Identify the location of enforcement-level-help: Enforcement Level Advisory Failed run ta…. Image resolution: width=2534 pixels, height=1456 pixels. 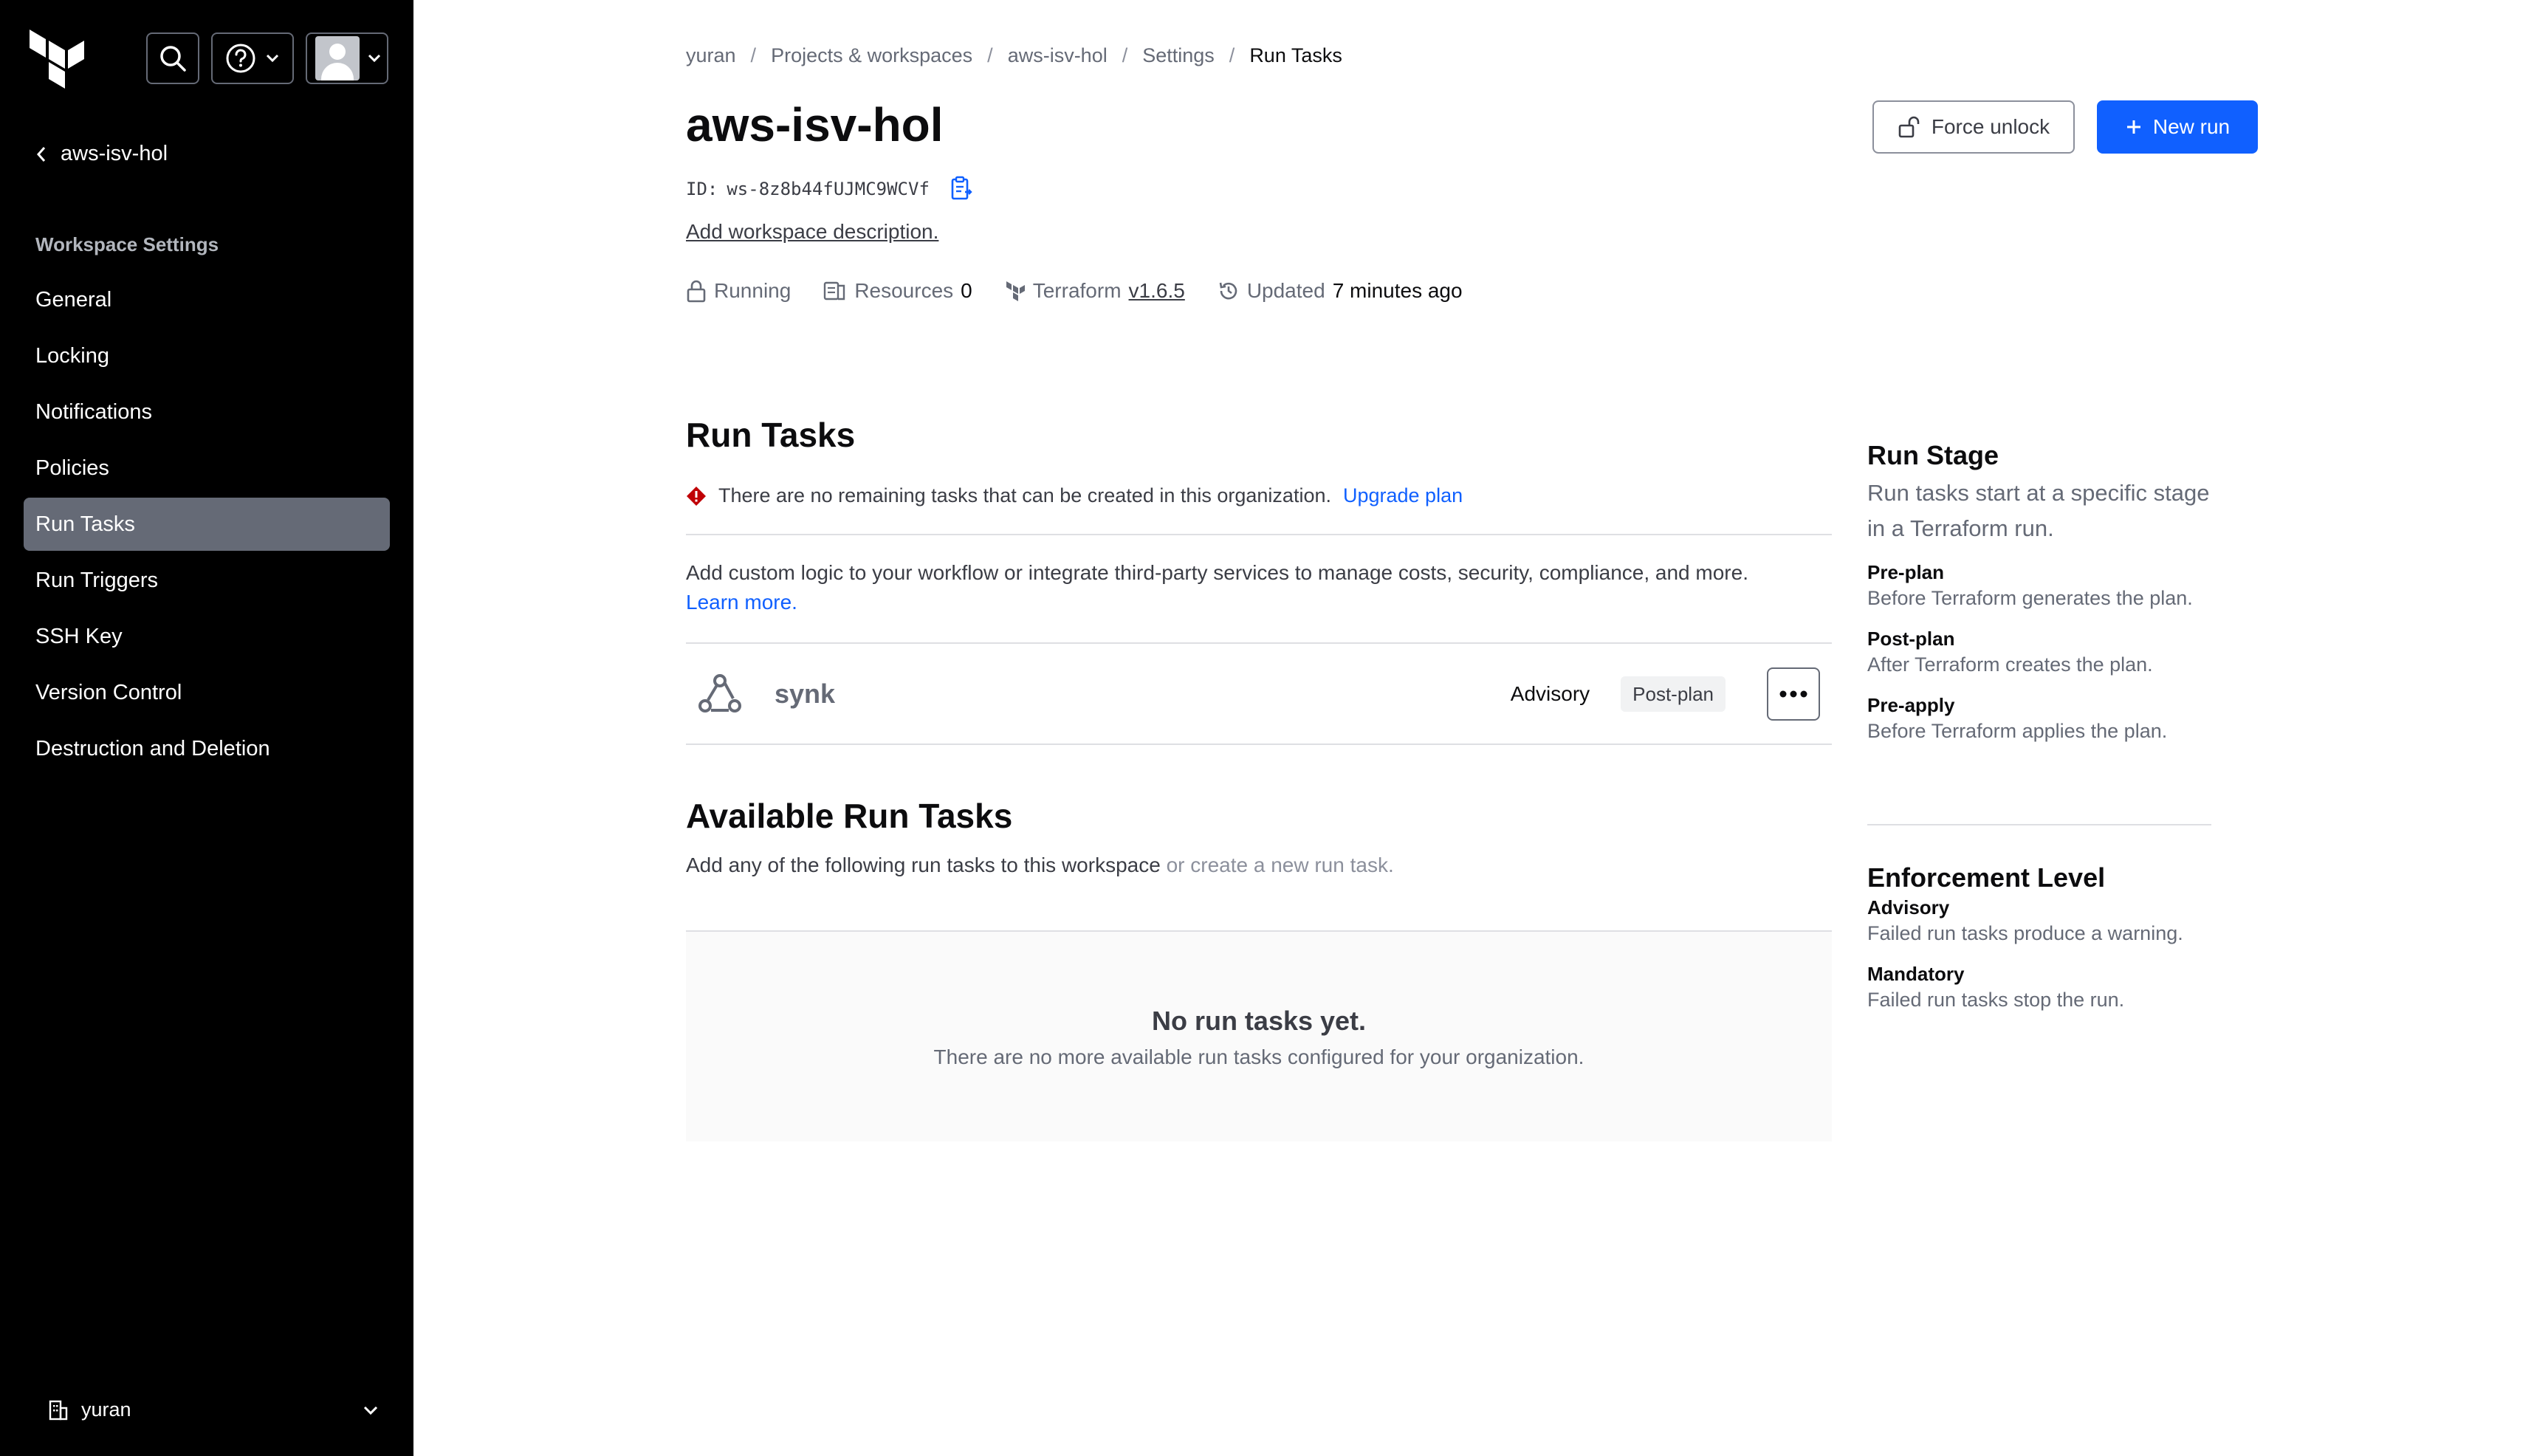
(2040, 938).